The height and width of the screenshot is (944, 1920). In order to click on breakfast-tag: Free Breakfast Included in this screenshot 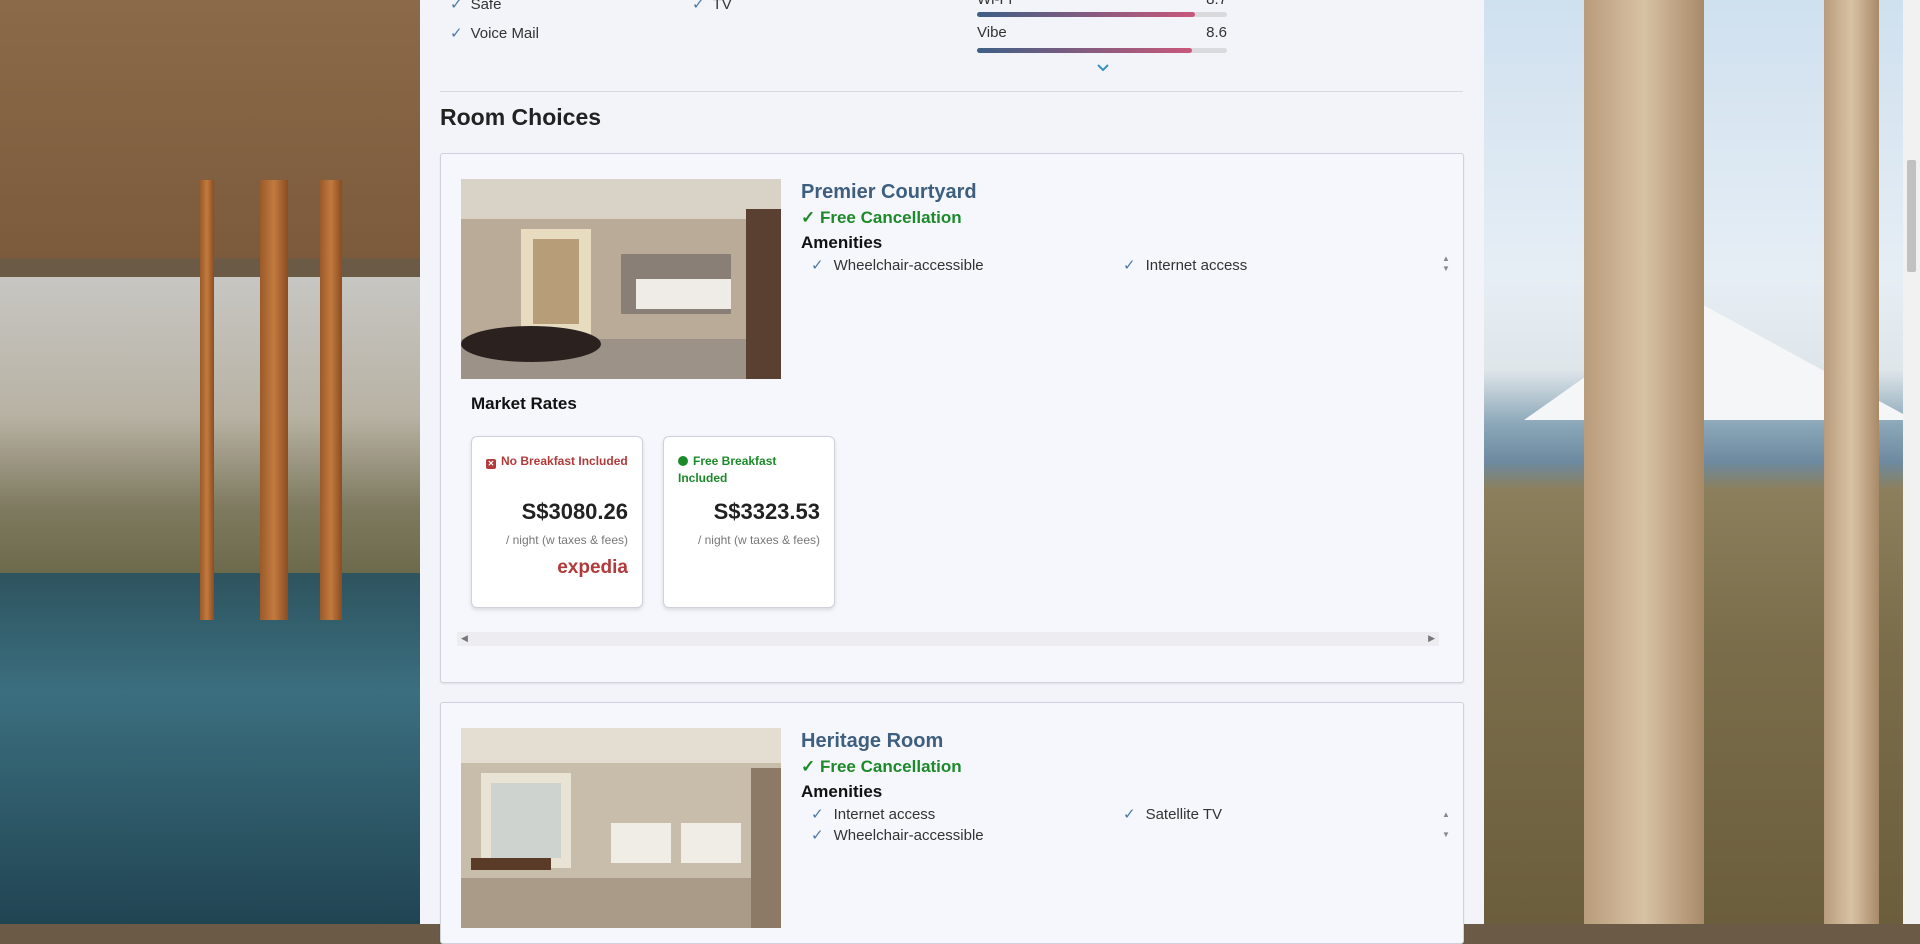, I will do `click(727, 469)`.